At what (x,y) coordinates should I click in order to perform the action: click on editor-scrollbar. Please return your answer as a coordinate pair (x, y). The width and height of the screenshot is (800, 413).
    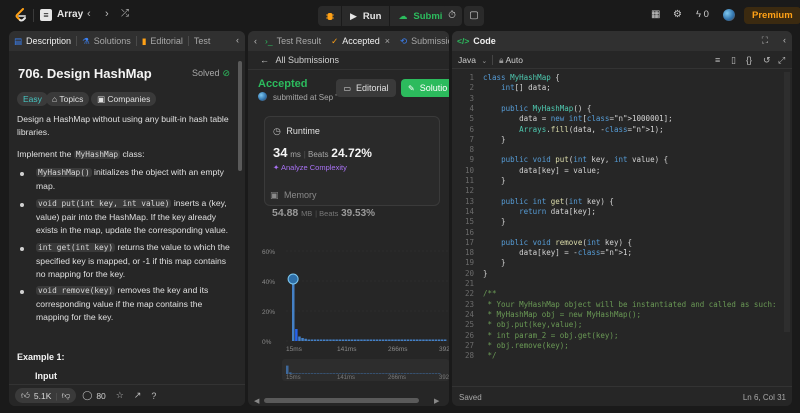
    Looking at the image, I should click on (787, 229).